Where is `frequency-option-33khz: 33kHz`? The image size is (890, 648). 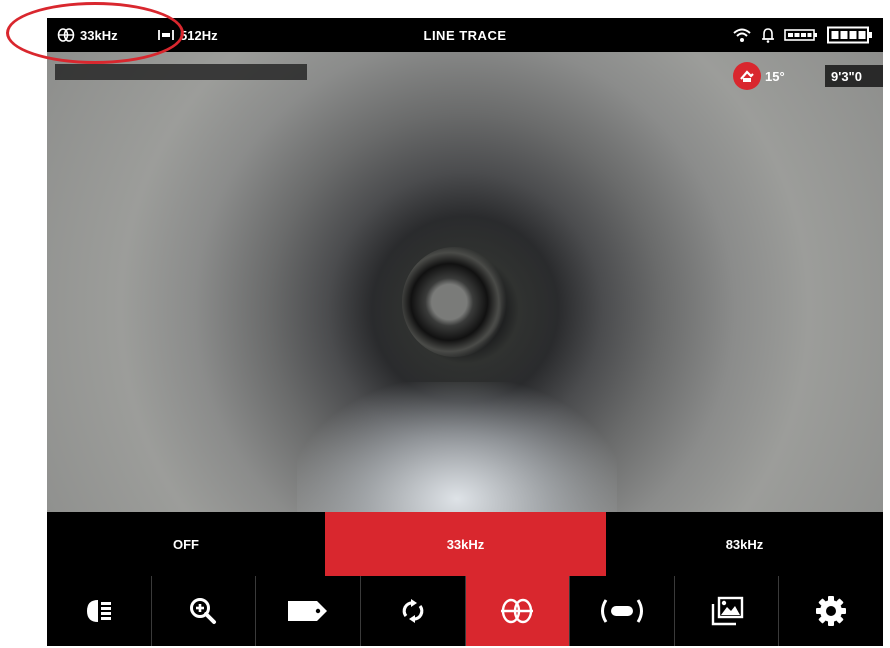
frequency-option-33khz: 33kHz is located at coordinates (465, 544).